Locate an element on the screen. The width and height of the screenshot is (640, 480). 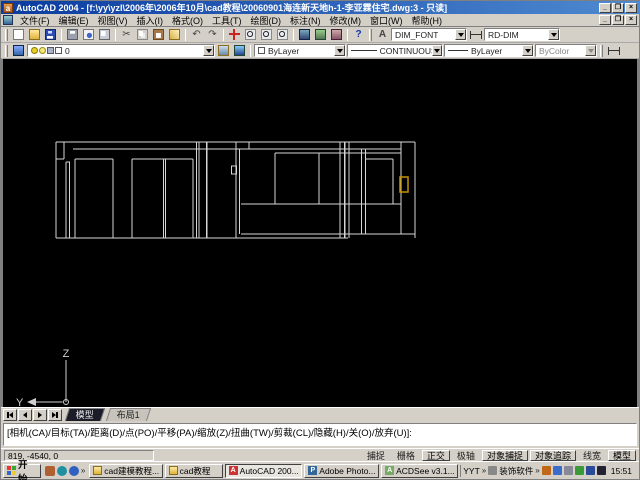
status-otrack-button: 对象追踪 is located at coordinates (552, 455).